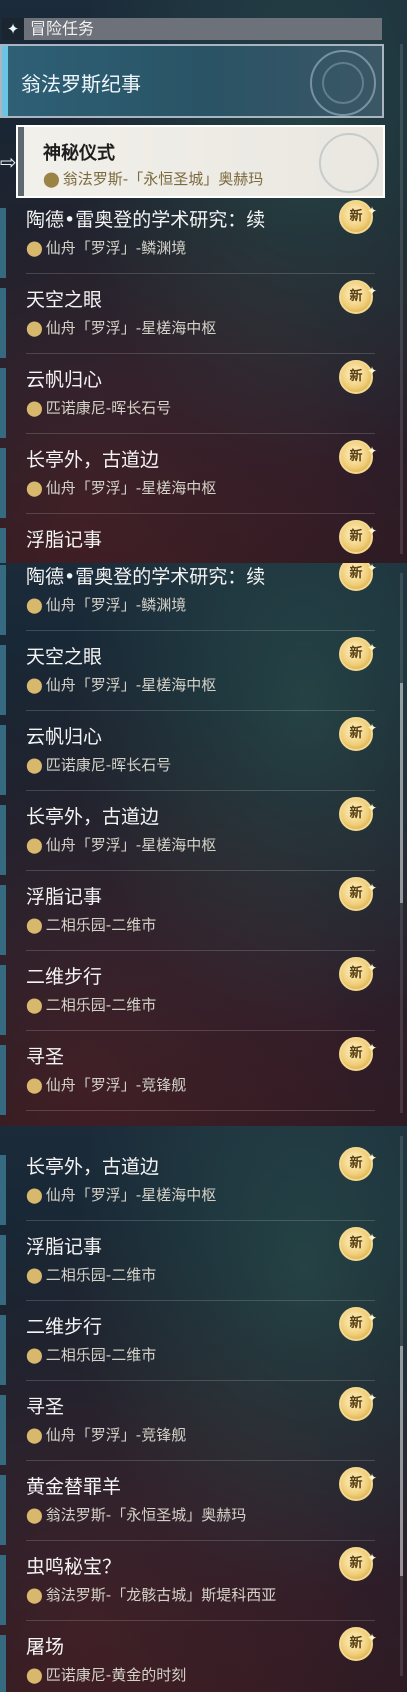 Image resolution: width=407 pixels, height=1692 pixels. Describe the element at coordinates (81, 84) in the screenshot. I see `region-title: 翁法罗斯纪事` at that location.